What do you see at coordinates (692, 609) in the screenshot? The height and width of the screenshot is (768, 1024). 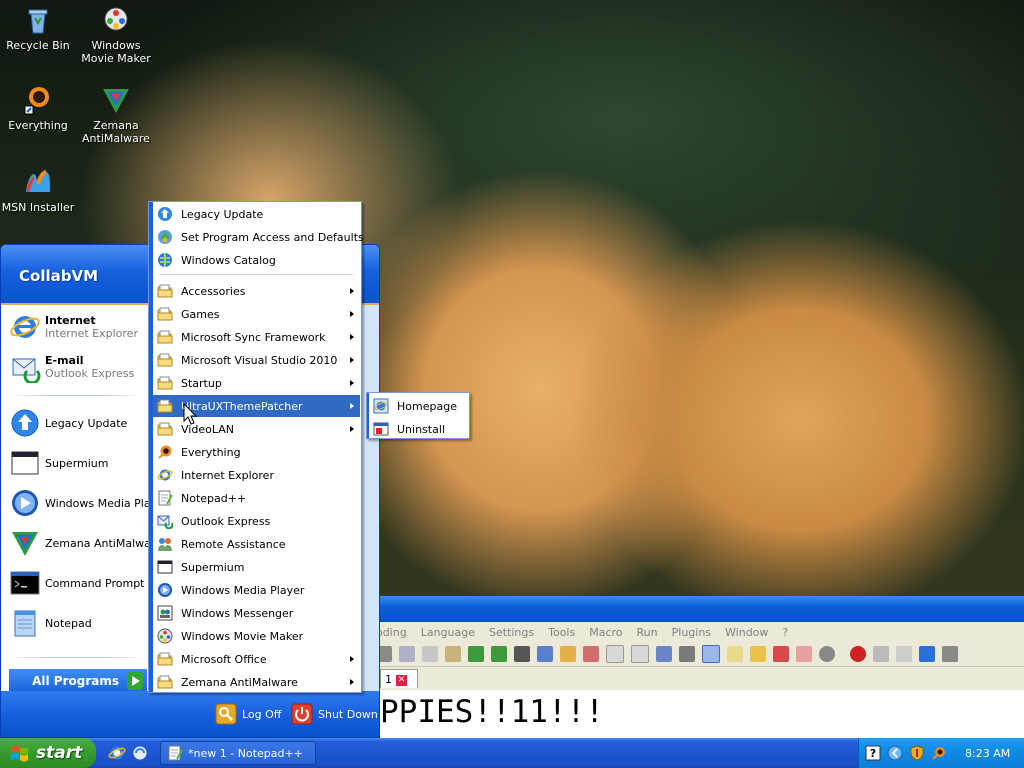 I see `notepadpp-titlebar` at bounding box center [692, 609].